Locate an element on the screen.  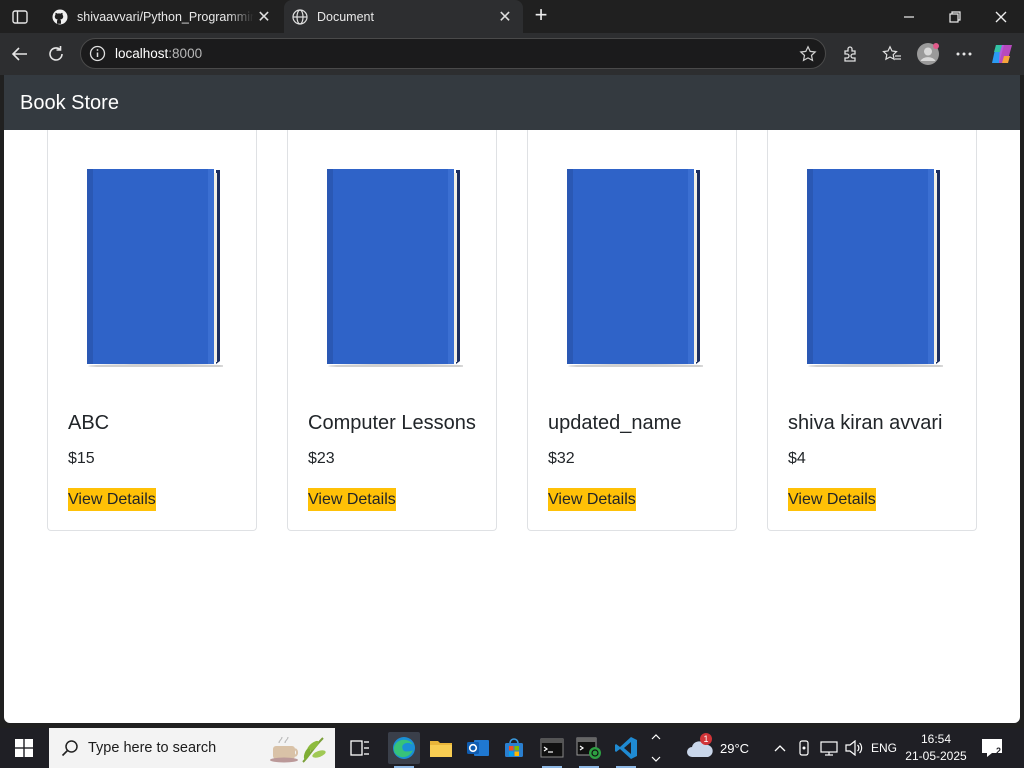
system-clock: 16:54 21-05-2025 is located at coordinates (936, 748).